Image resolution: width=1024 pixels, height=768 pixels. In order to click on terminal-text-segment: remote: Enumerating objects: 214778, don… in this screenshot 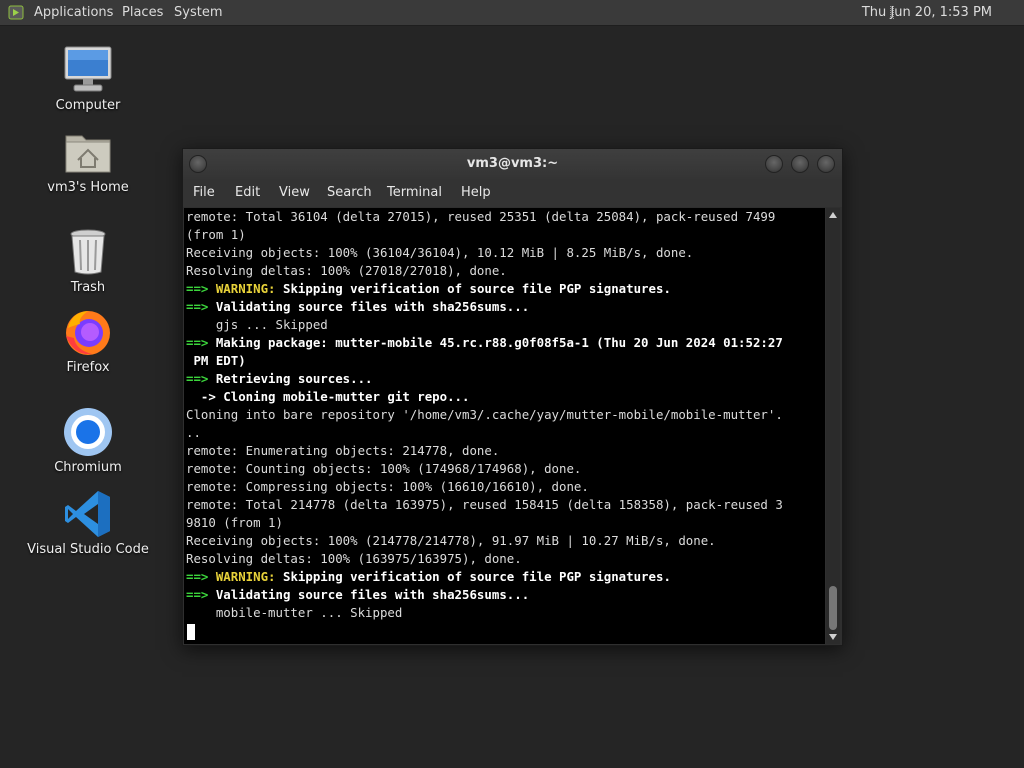, I will do `click(343, 450)`.